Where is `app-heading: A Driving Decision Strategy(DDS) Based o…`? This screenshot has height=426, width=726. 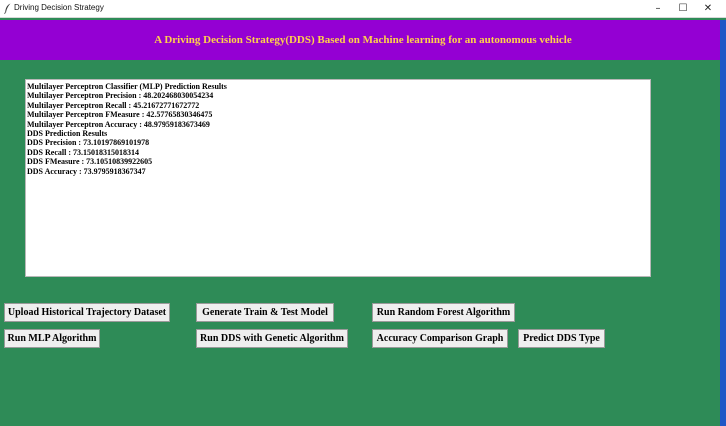
app-heading: A Driving Decision Strategy(DDS) Based o… is located at coordinates (363, 40).